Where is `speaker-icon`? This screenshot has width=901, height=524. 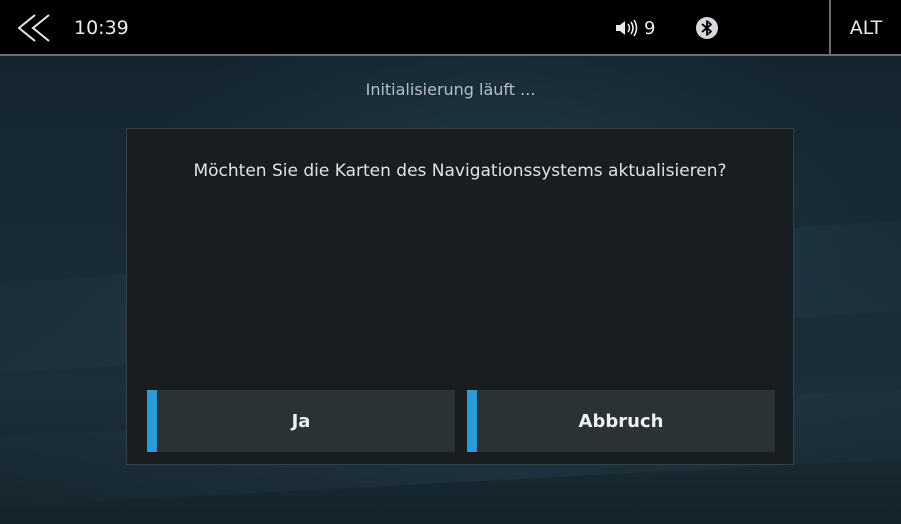 speaker-icon is located at coordinates (627, 28).